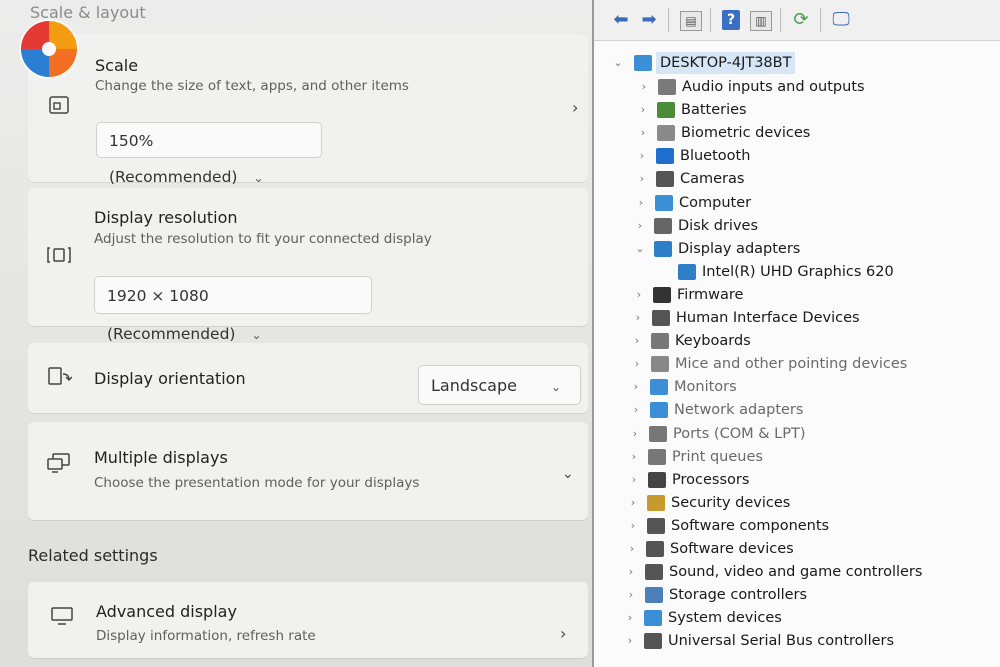 The height and width of the screenshot is (667, 1000). I want to click on tree-item-label: Human Interface Devices, so click(768, 318).